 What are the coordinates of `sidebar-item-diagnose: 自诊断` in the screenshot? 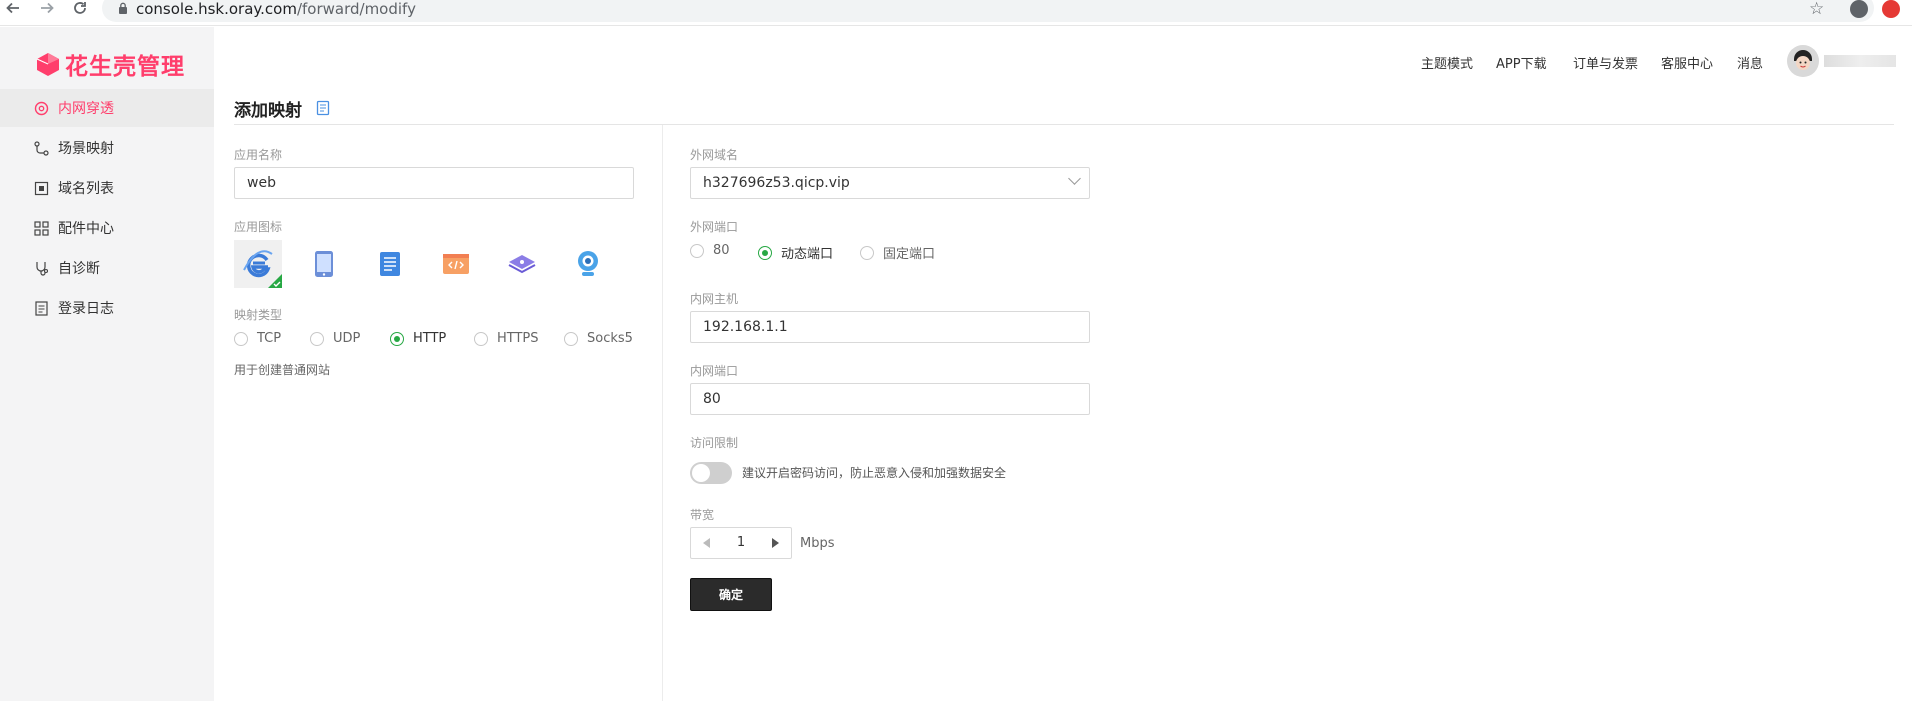 It's located at (107, 268).